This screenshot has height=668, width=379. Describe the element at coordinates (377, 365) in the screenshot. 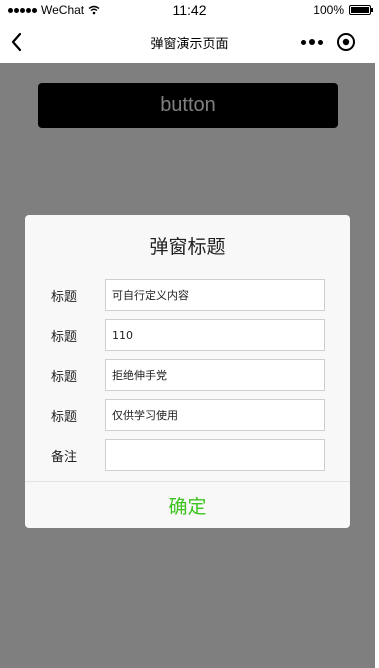

I see `right-edge` at that location.